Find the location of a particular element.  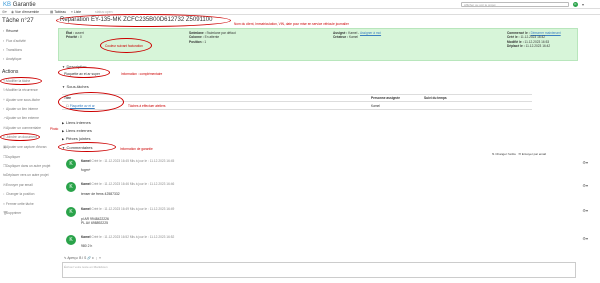

action-duplicate: ❐Dupliquer is located at coordinates (11, 157).